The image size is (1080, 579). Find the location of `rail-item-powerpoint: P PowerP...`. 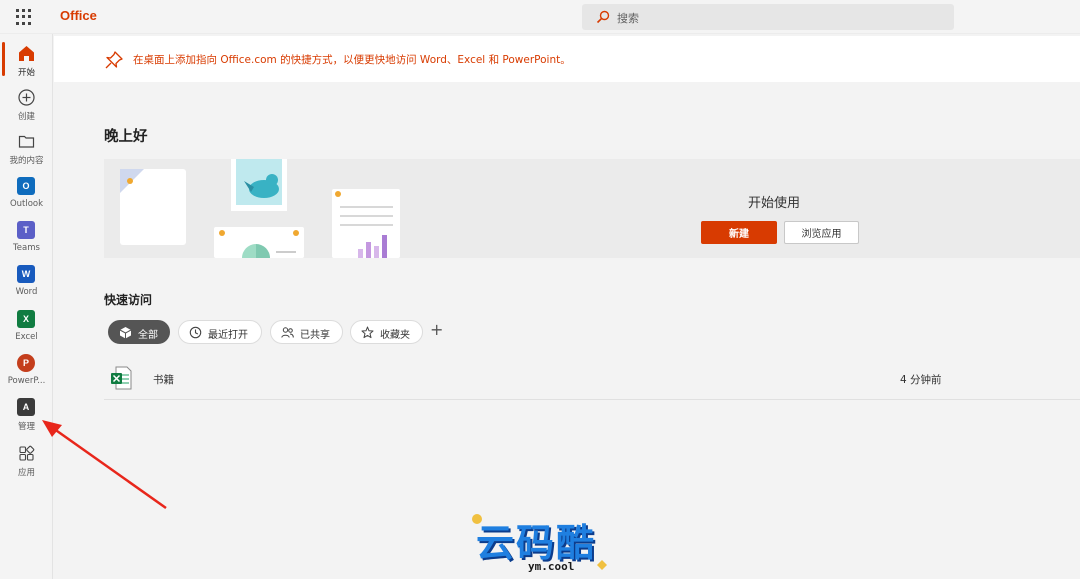

rail-item-powerpoint: P PowerP... is located at coordinates (26, 370).